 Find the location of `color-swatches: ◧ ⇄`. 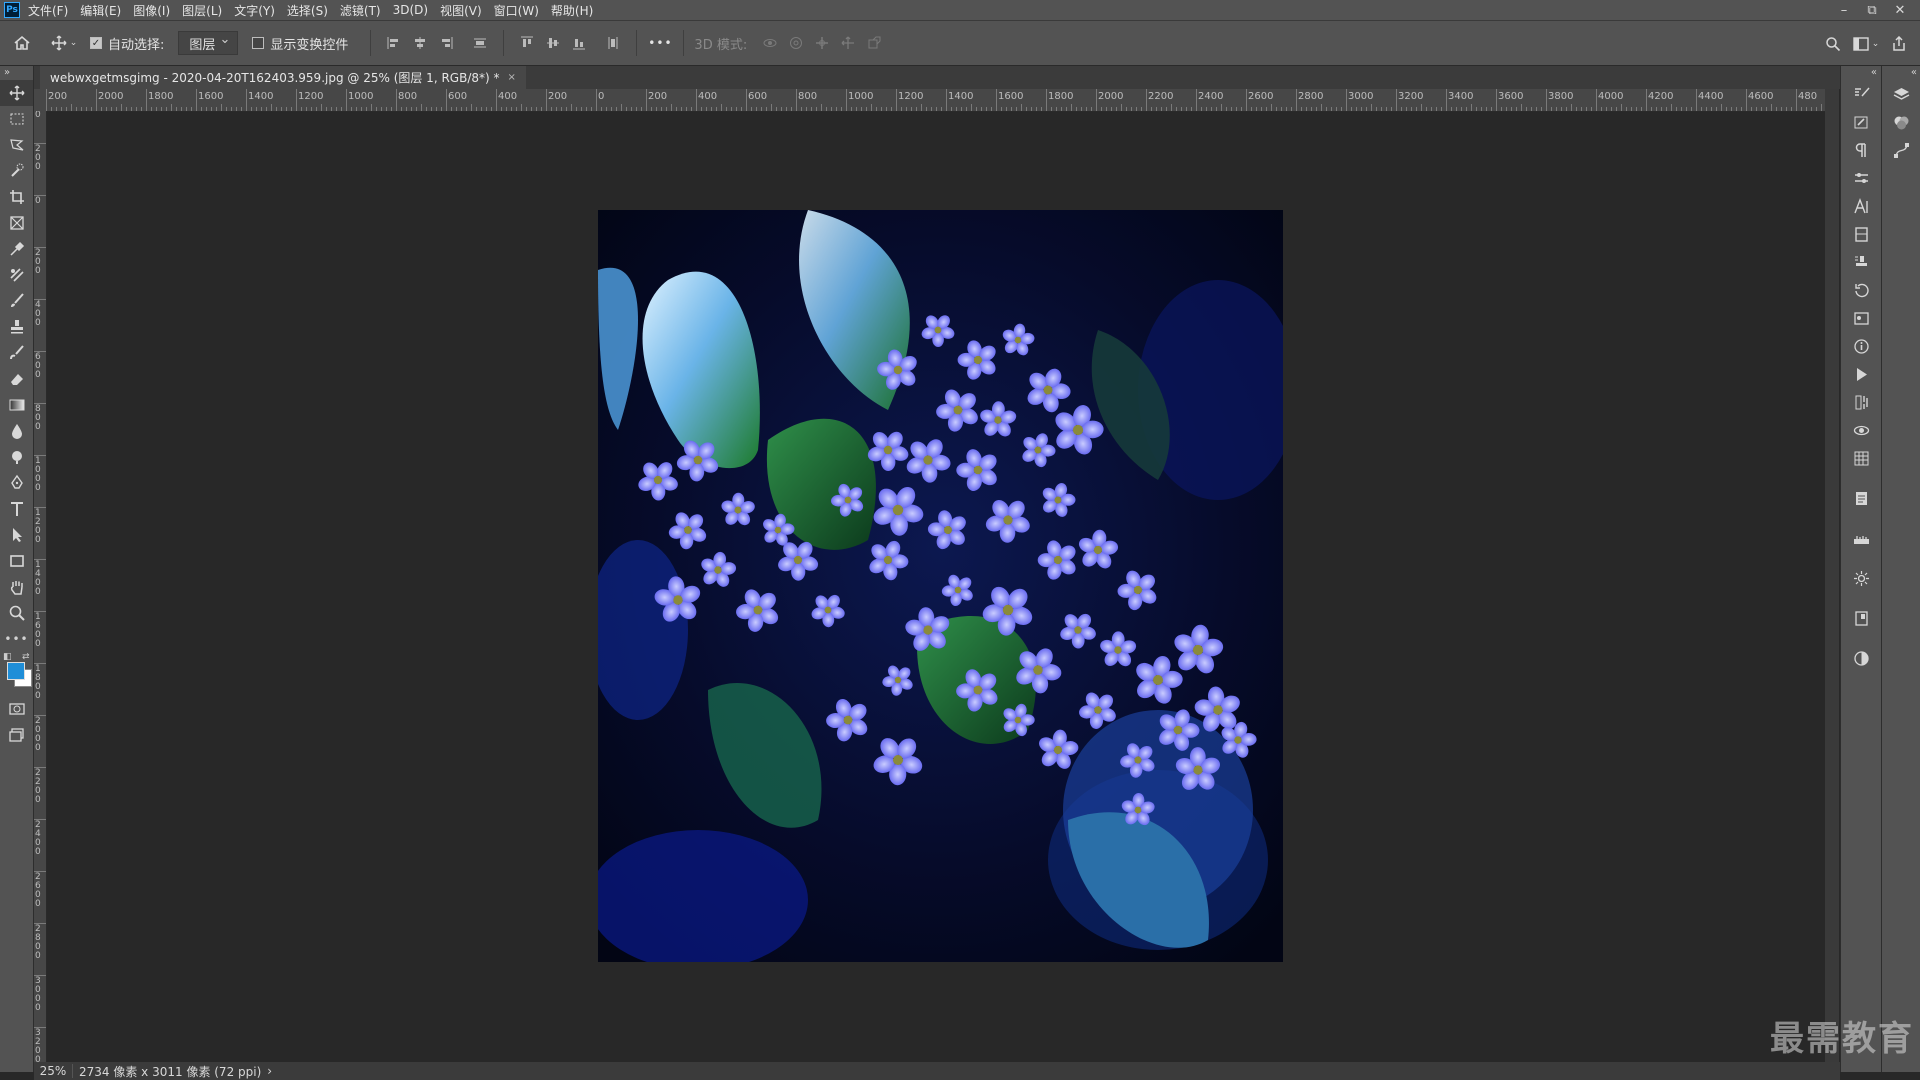

color-swatches: ◧ ⇄ is located at coordinates (16, 674).